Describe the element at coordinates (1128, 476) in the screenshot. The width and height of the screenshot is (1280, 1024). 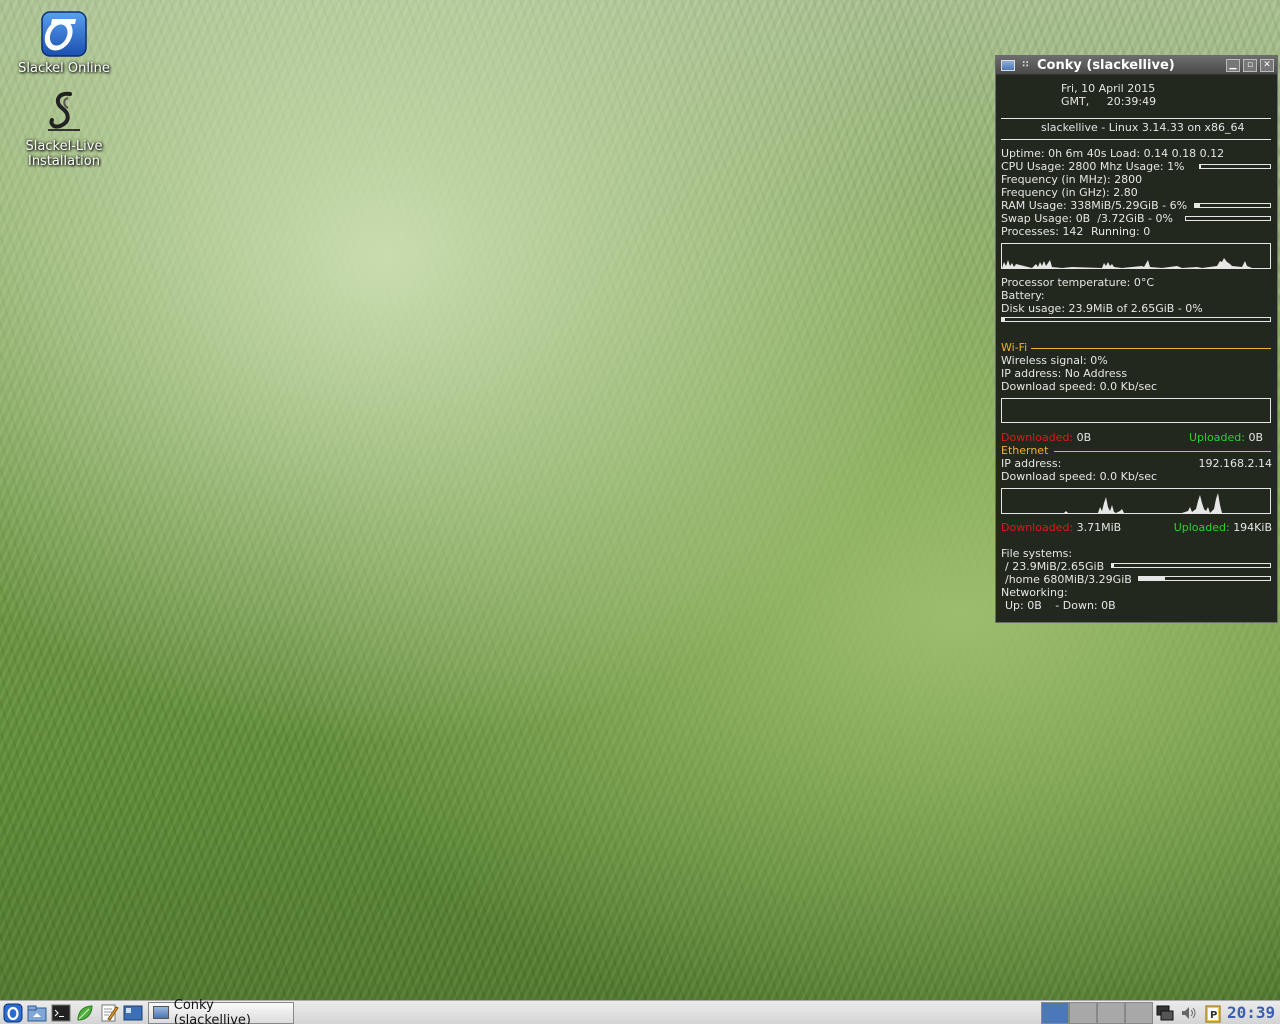
I see `eth-dl-value: 0.0 Kb/sec` at that location.